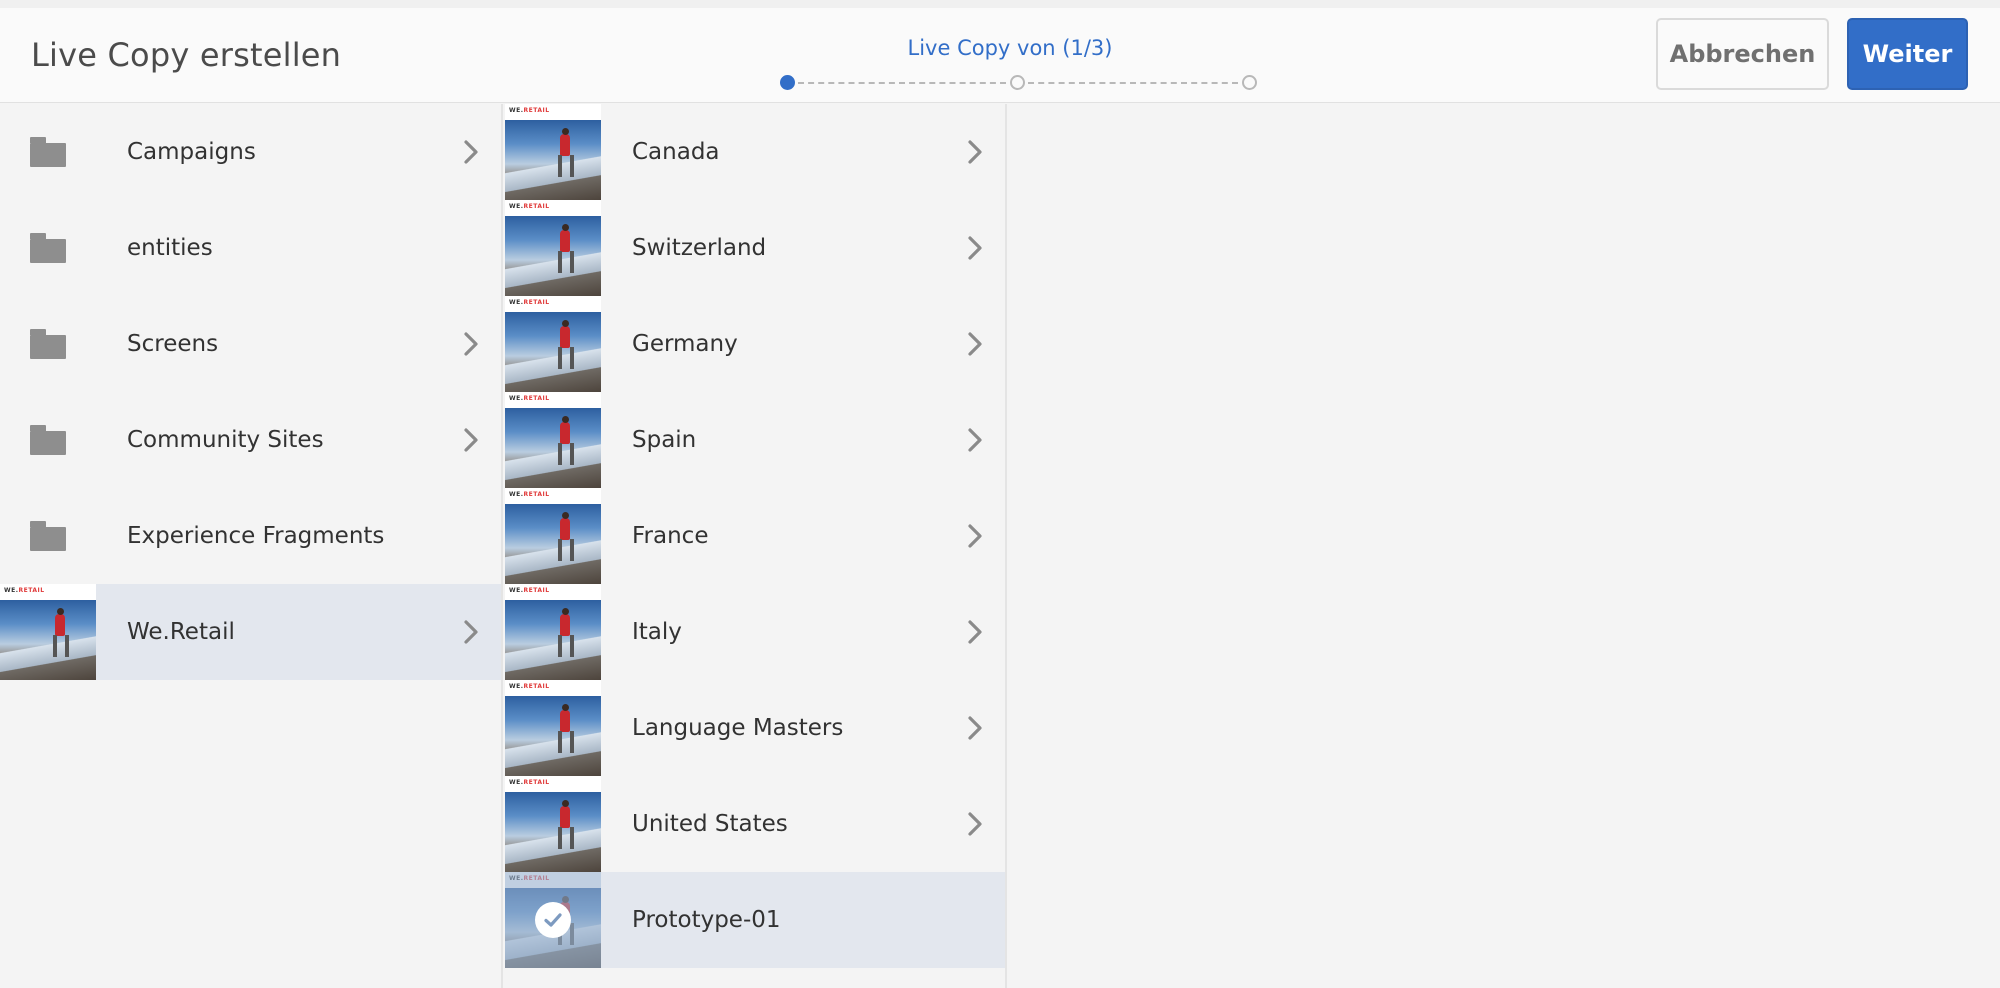  What do you see at coordinates (256, 536) in the screenshot?
I see `column-item-label: Experience Fragments` at bounding box center [256, 536].